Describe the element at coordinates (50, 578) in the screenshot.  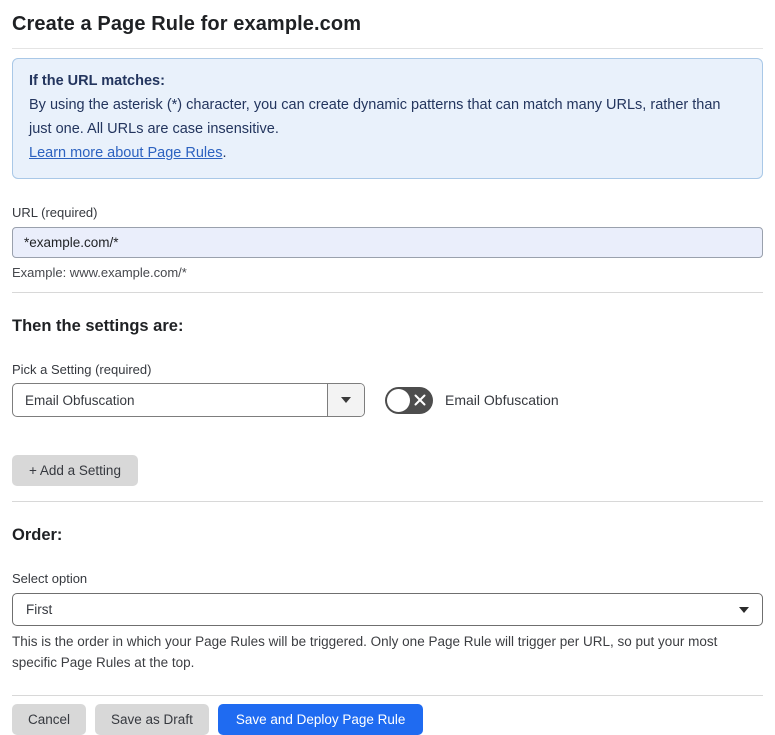
I see `order-select-label: Select option` at that location.